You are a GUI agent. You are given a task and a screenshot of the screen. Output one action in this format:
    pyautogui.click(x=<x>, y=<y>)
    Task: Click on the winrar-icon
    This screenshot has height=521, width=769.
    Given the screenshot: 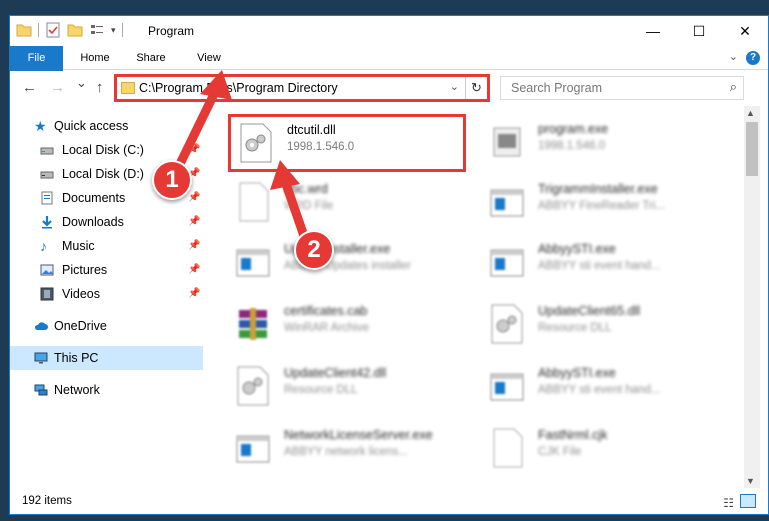 What is the action you would take?
    pyautogui.click(x=253, y=324)
    